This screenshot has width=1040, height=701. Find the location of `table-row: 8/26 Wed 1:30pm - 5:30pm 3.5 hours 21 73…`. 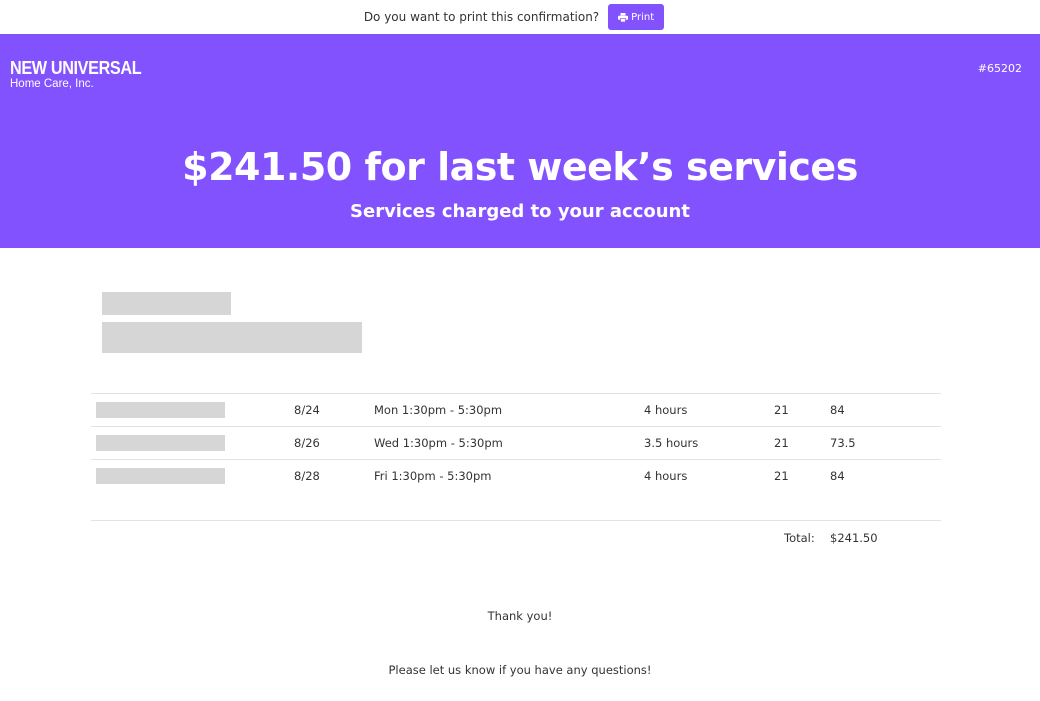

table-row: 8/26 Wed 1:30pm - 5:30pm 3.5 hours 21 73… is located at coordinates (516, 443).